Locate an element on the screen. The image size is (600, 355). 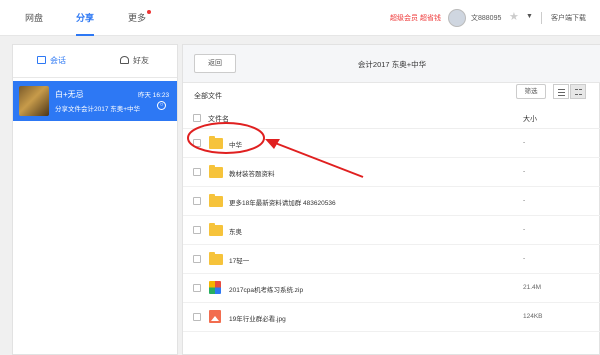
avatar is located at coordinates (457, 18).